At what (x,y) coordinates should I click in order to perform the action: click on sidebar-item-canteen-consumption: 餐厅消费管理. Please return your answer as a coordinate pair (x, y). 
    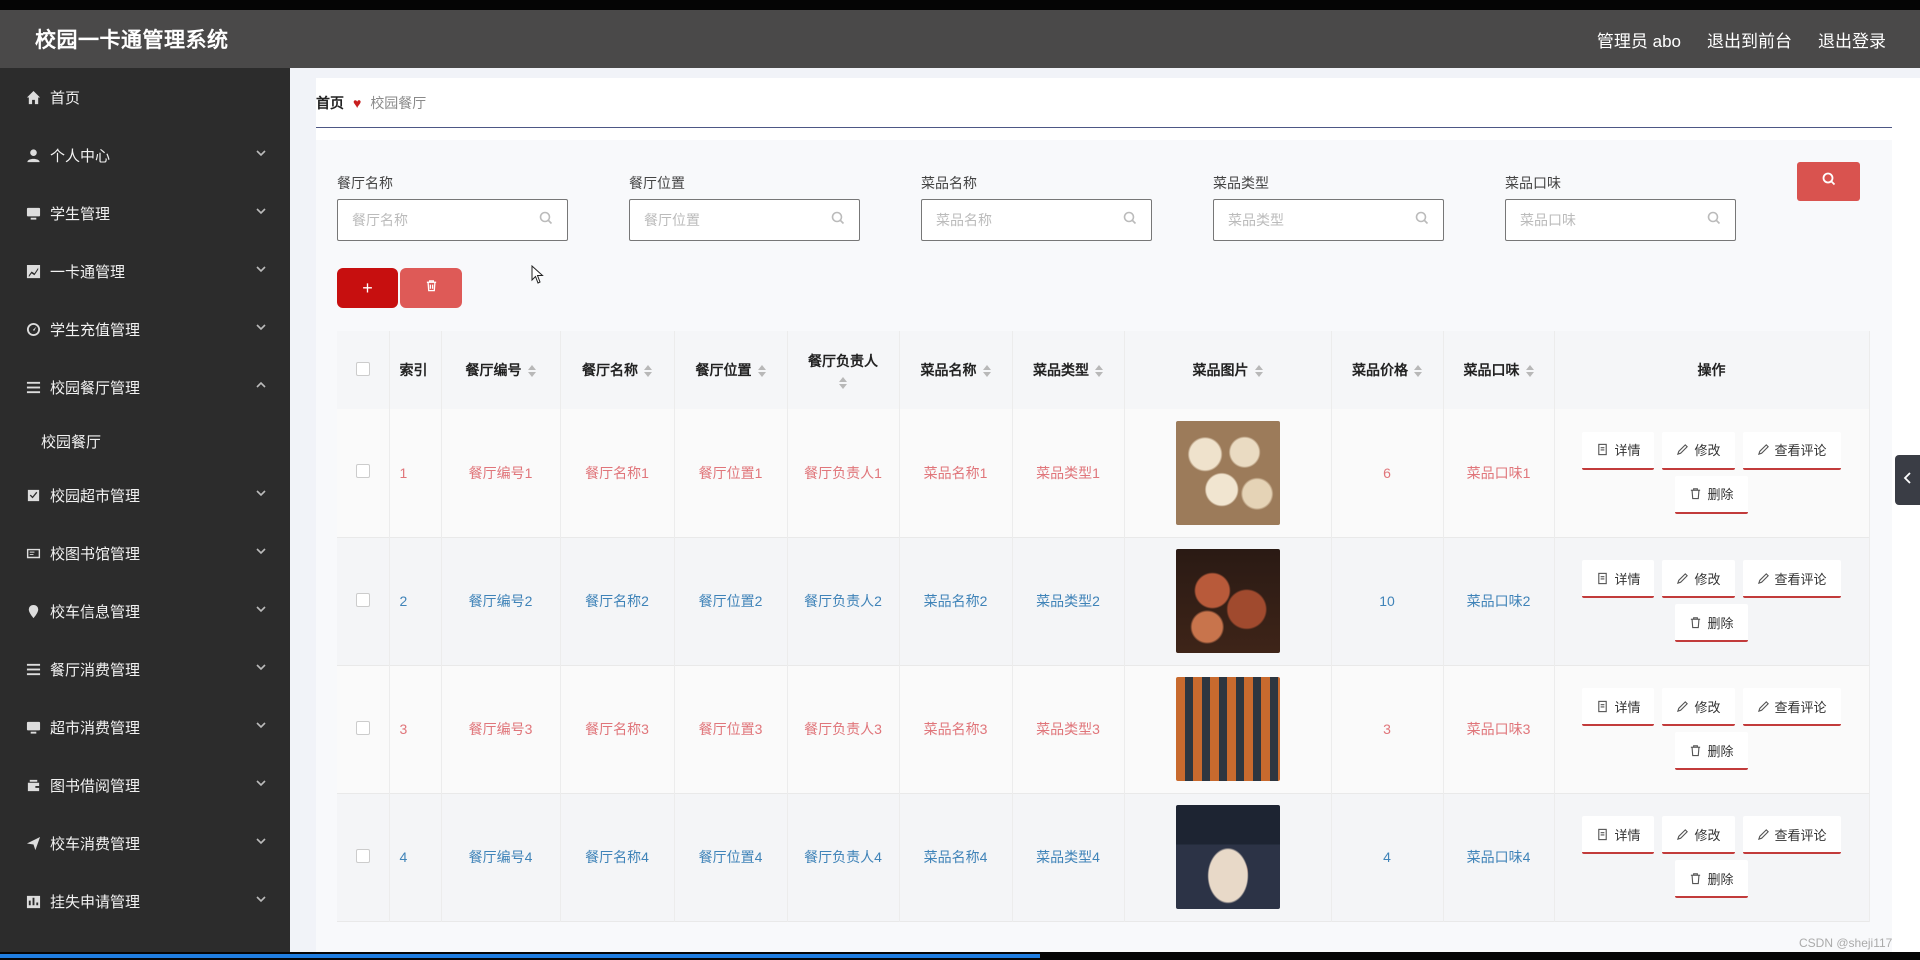
    Looking at the image, I should click on (145, 669).